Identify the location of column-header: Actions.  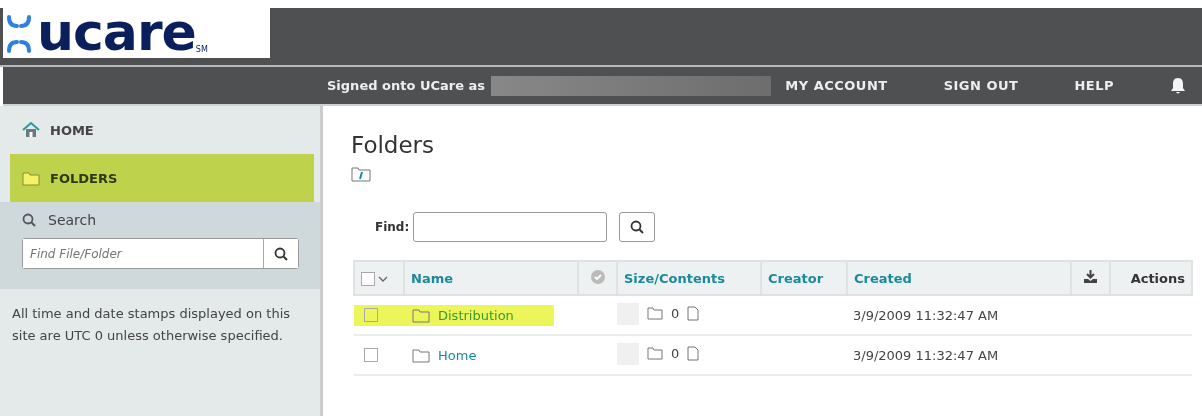
(1151, 278).